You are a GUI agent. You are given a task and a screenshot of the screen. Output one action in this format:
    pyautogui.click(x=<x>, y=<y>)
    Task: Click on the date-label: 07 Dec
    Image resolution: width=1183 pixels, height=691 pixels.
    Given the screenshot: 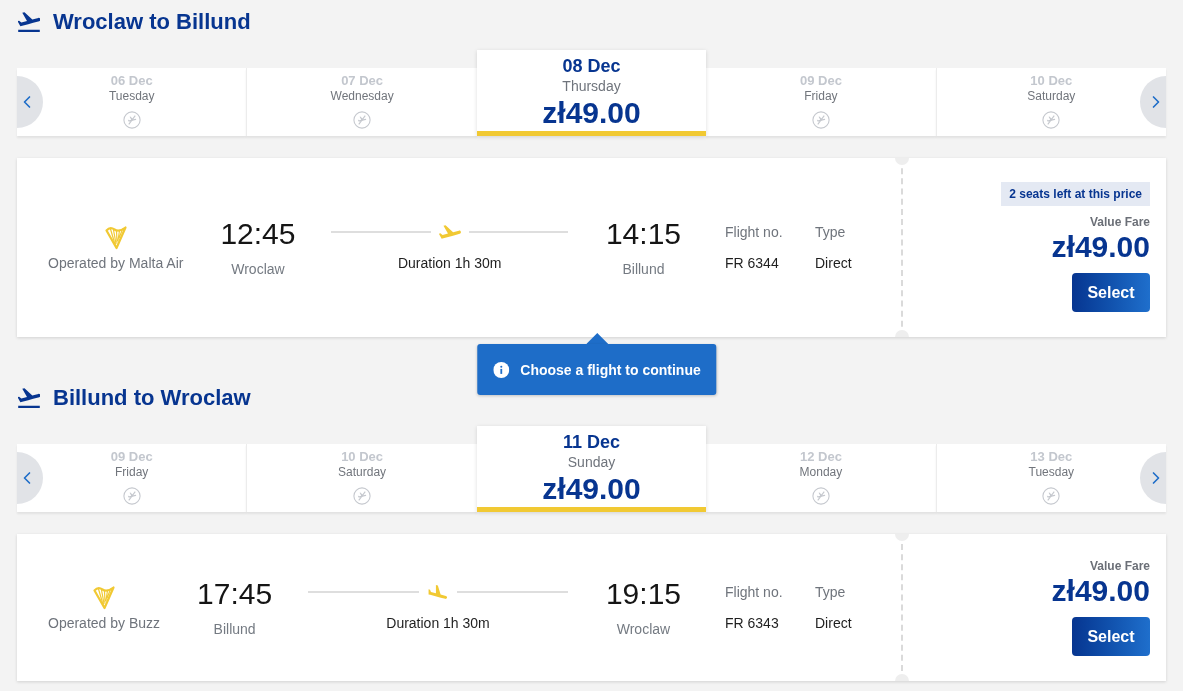 What is the action you would take?
    pyautogui.click(x=362, y=81)
    